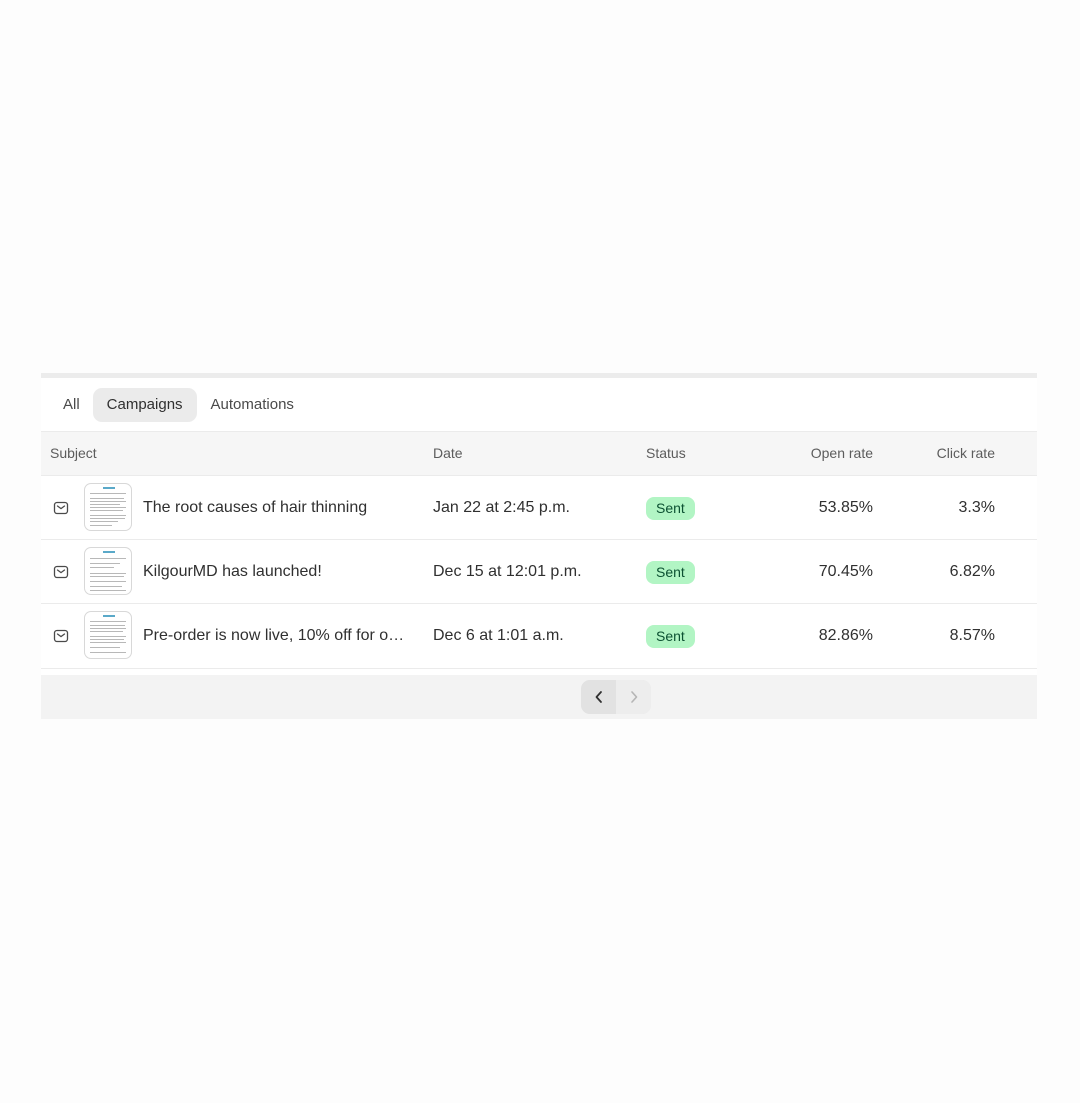 This screenshot has width=1080, height=1103. Describe the element at coordinates (498, 635) in the screenshot. I see `row-date: Dec 6 at 1:01 a.m.` at that location.